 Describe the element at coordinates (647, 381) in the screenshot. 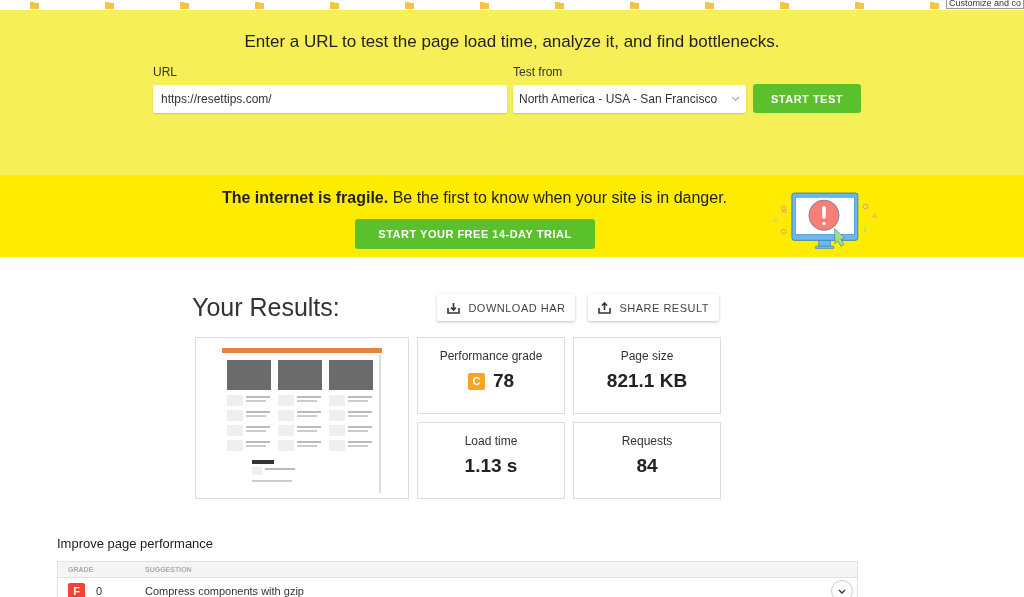

I see `metric-value: 821.1 KB` at that location.